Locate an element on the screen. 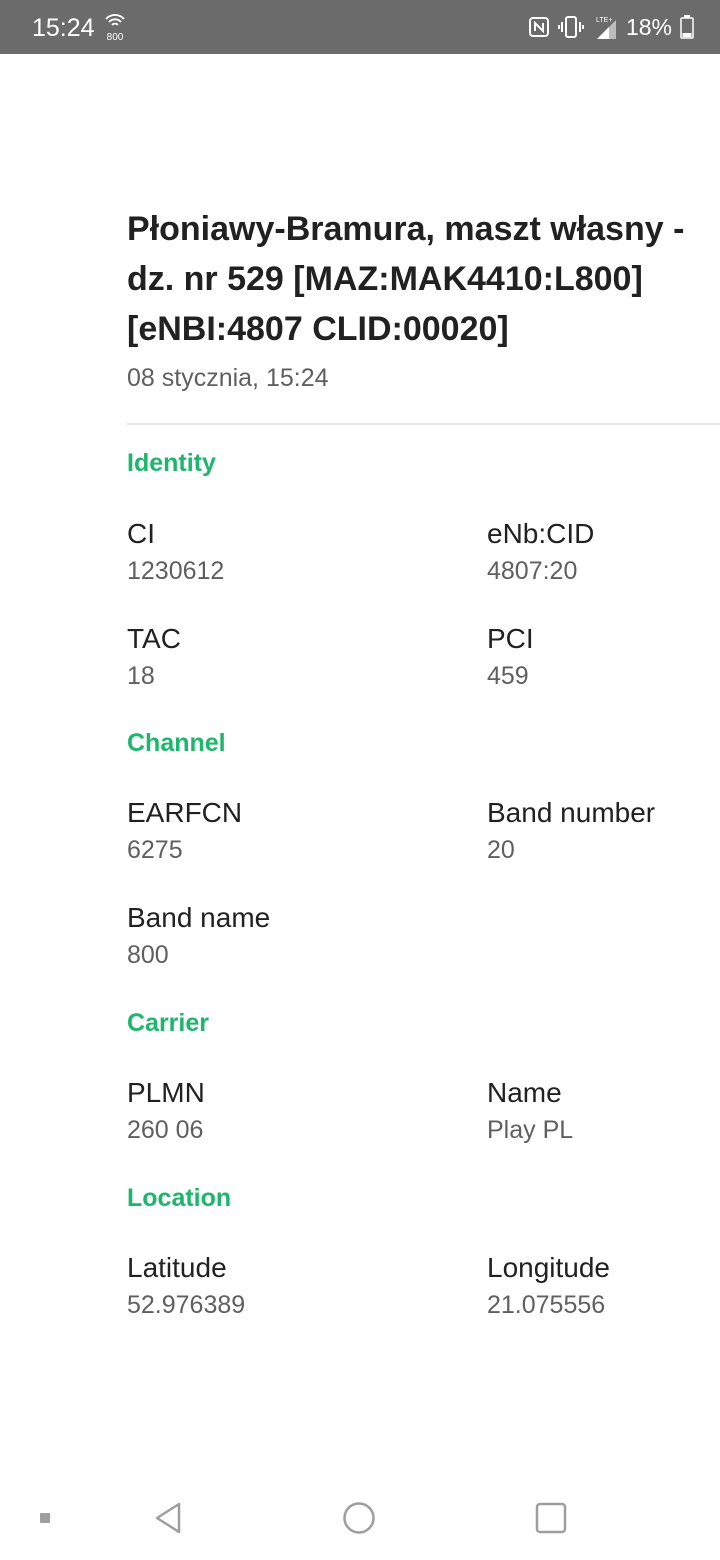  band-number-value: 20 is located at coordinates (501, 850).